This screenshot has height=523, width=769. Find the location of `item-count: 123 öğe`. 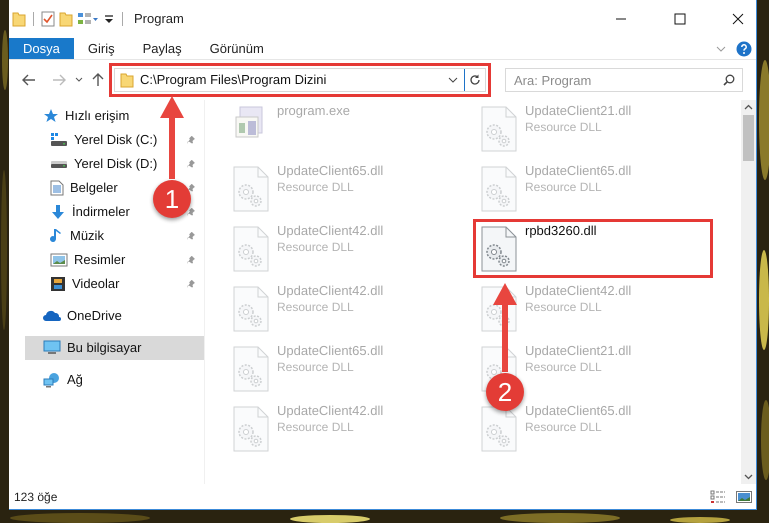

item-count: 123 öğe is located at coordinates (36, 497).